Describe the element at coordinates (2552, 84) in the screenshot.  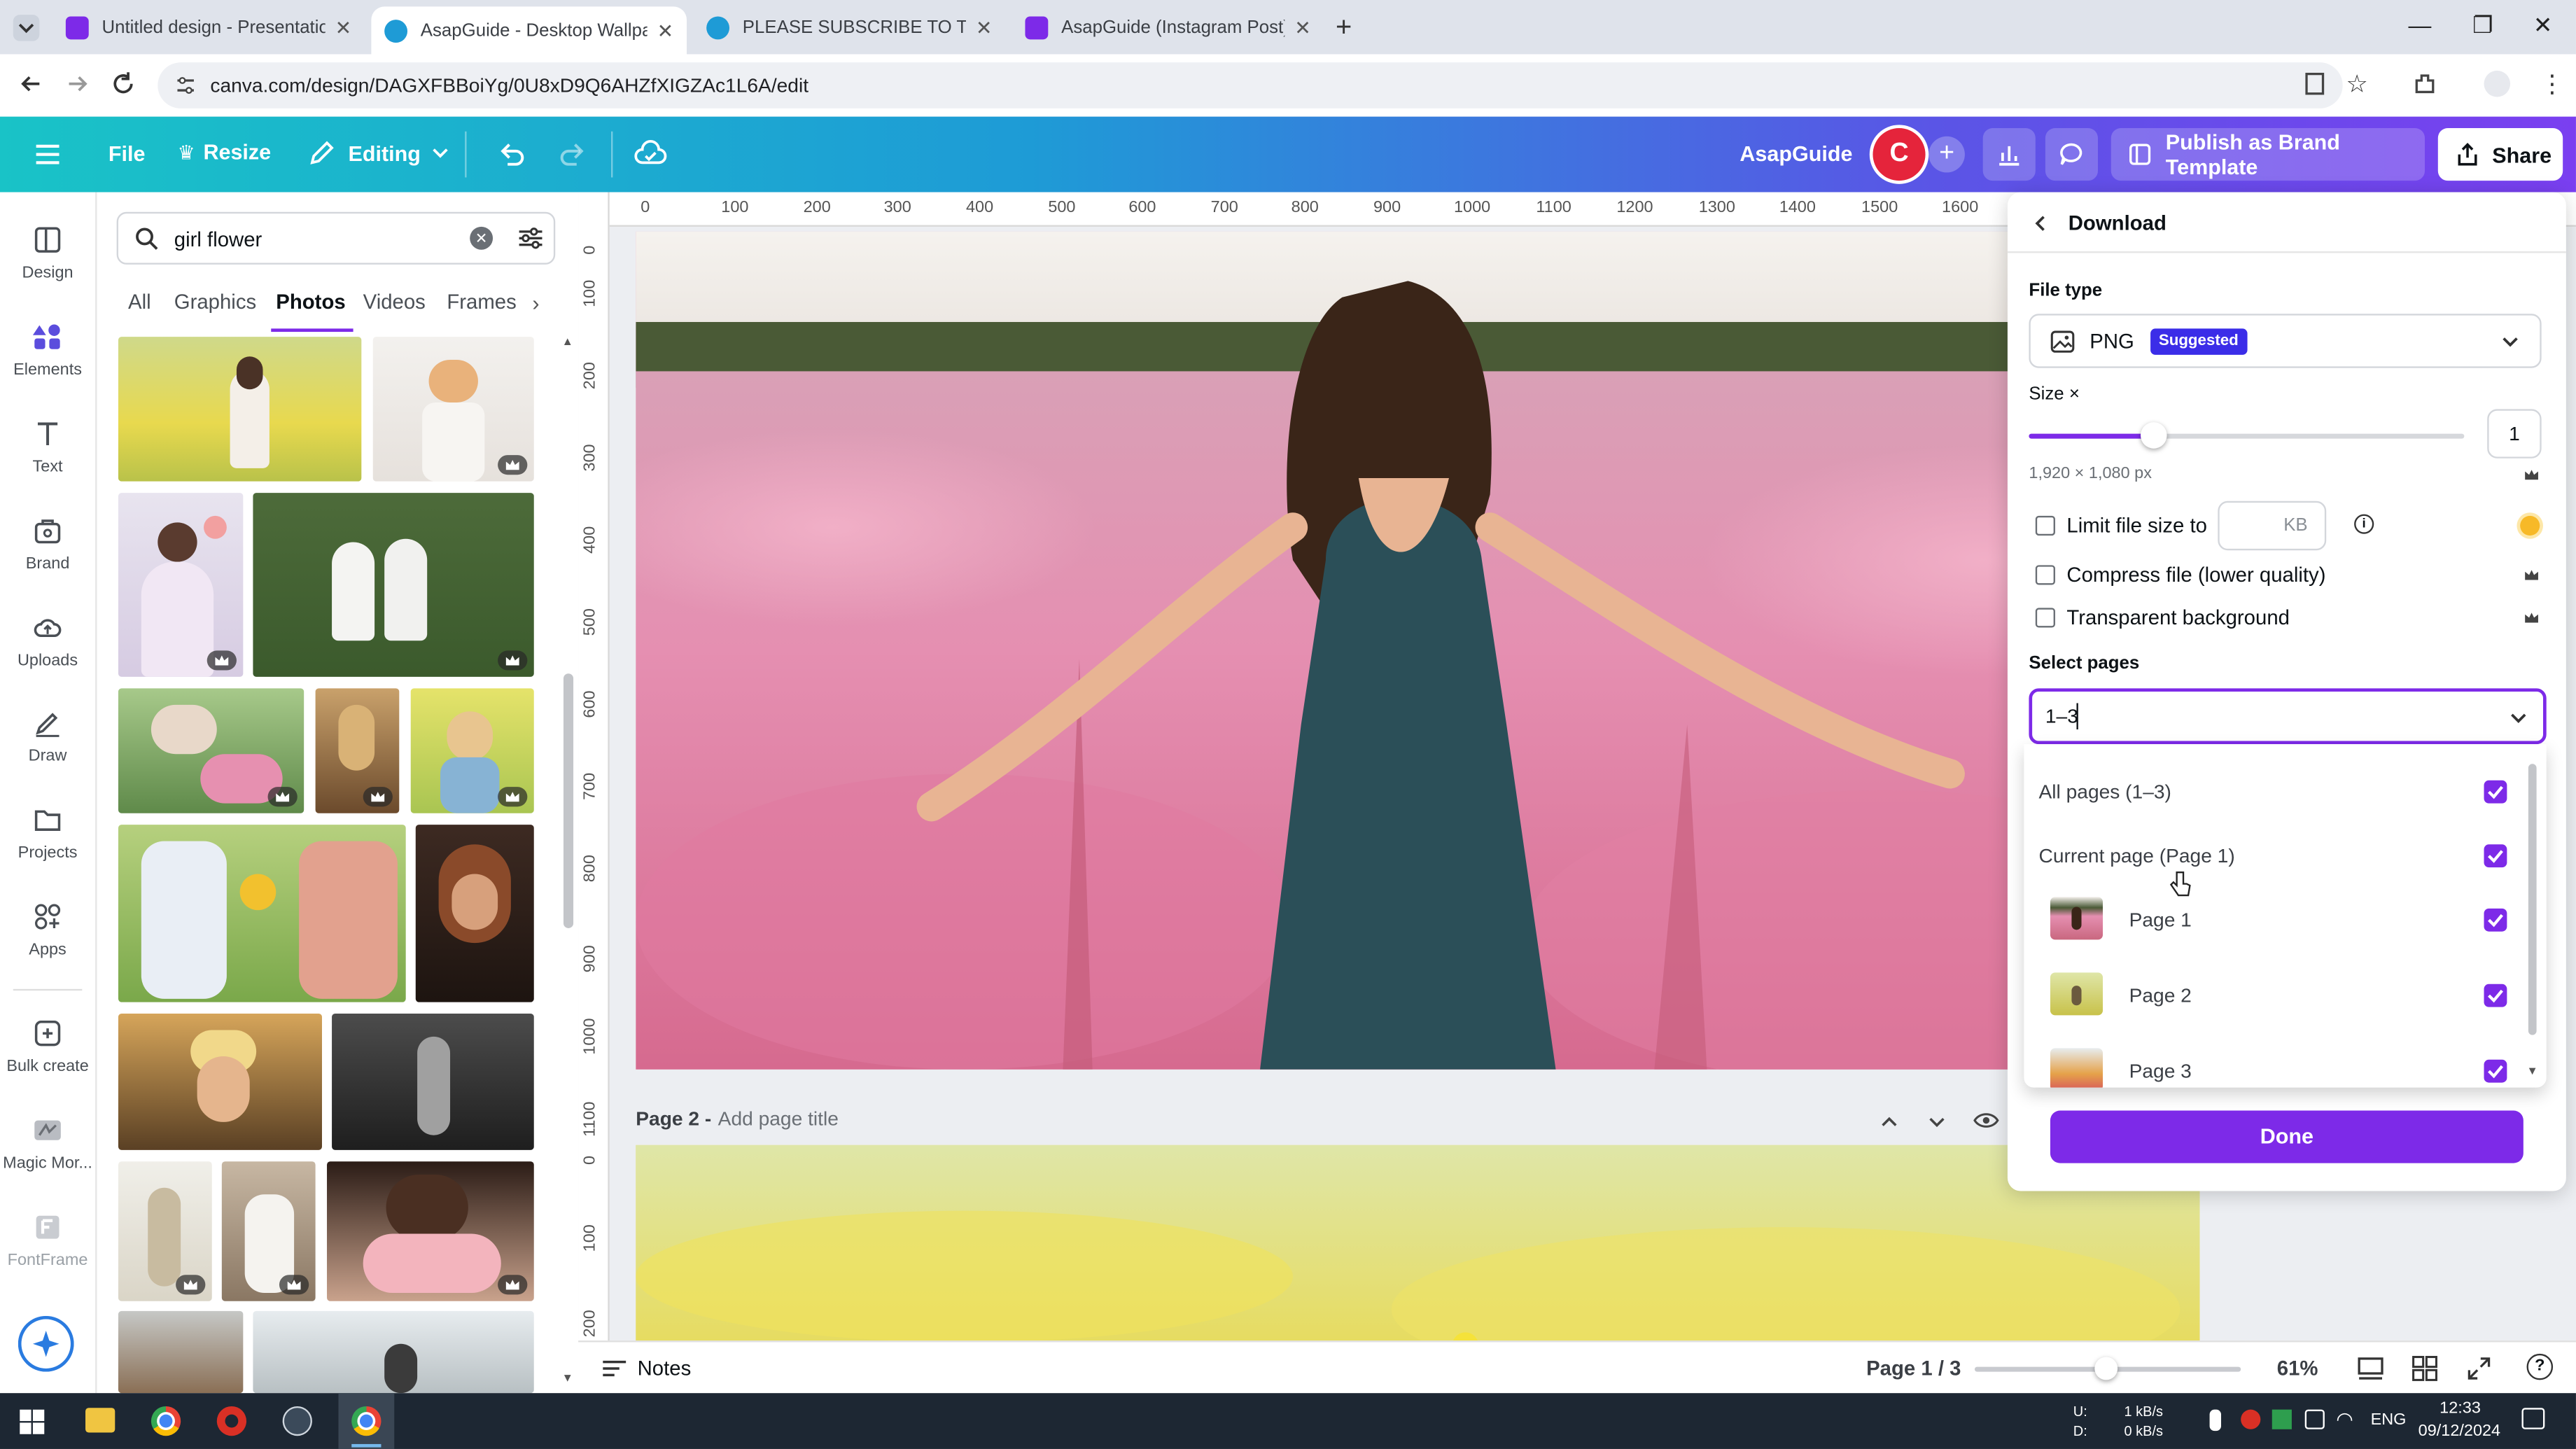
I see `browser-menu-icon: ⋮` at that location.